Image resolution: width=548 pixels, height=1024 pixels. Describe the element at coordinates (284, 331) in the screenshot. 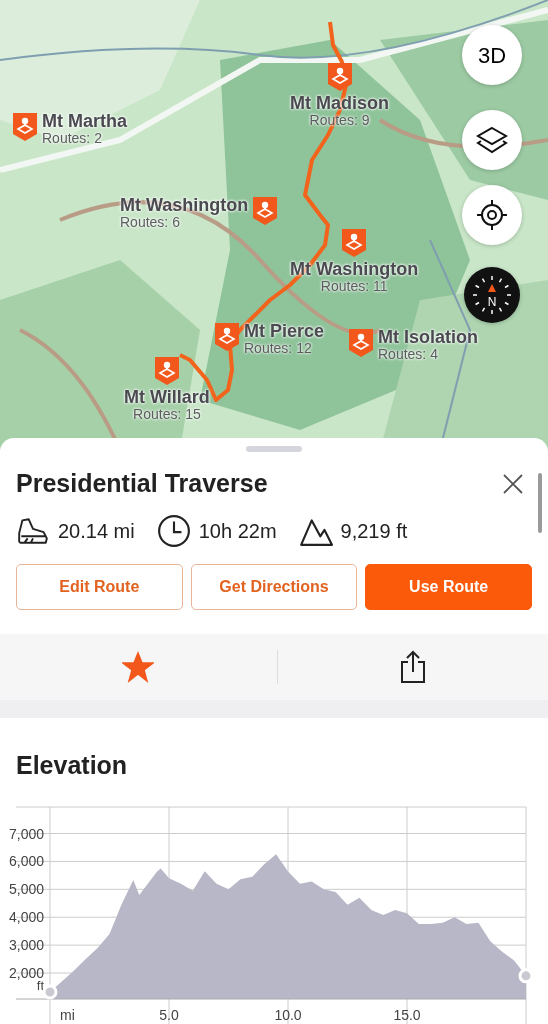

I see `peak-name: Mt Pierce` at that location.